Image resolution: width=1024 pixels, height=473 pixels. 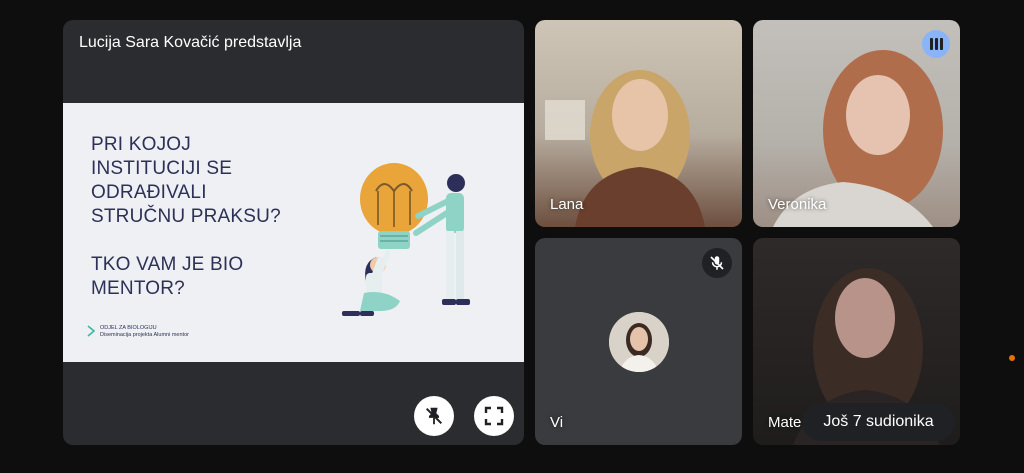 What do you see at coordinates (638, 123) in the screenshot?
I see `participant-tile-lana: Lana` at bounding box center [638, 123].